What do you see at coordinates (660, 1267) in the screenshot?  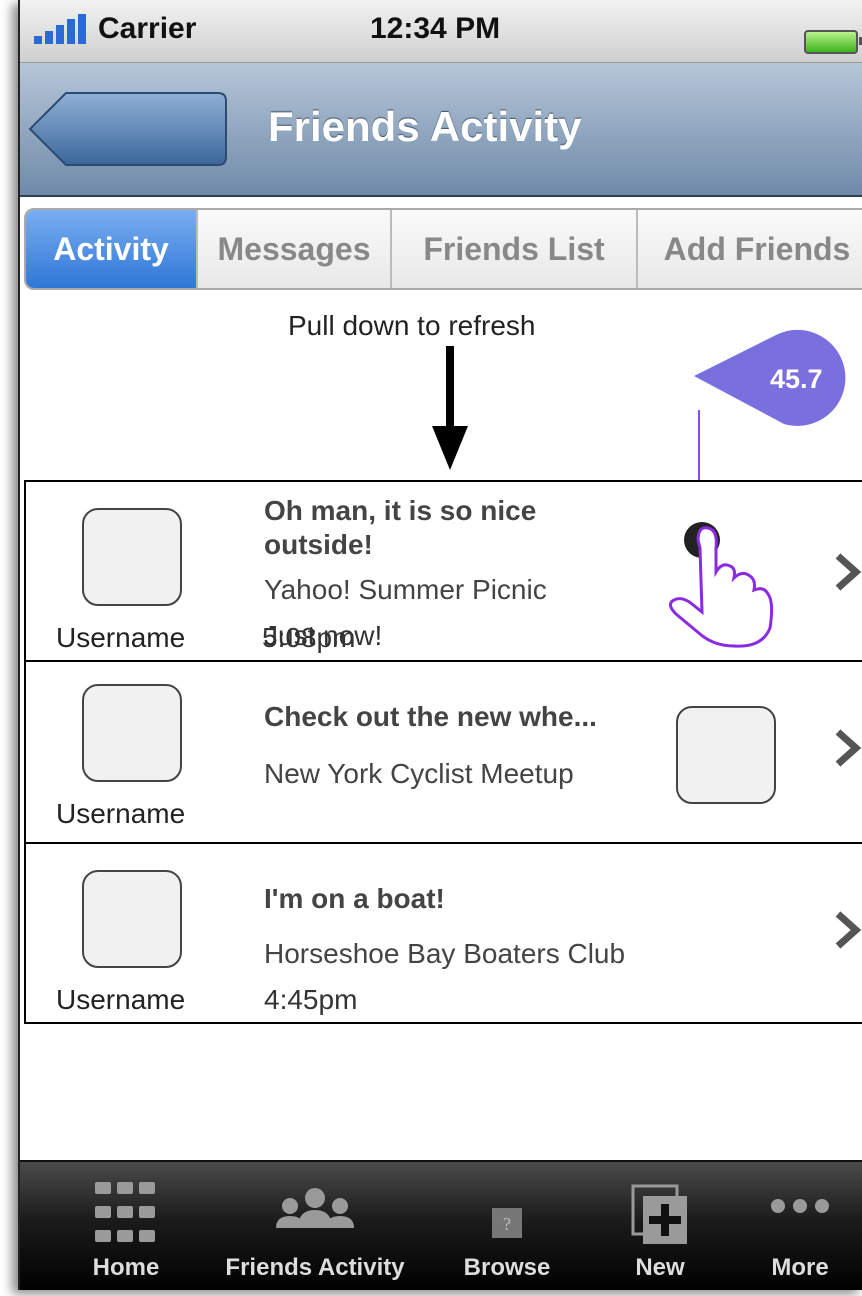 I see `tabbar-label: New` at bounding box center [660, 1267].